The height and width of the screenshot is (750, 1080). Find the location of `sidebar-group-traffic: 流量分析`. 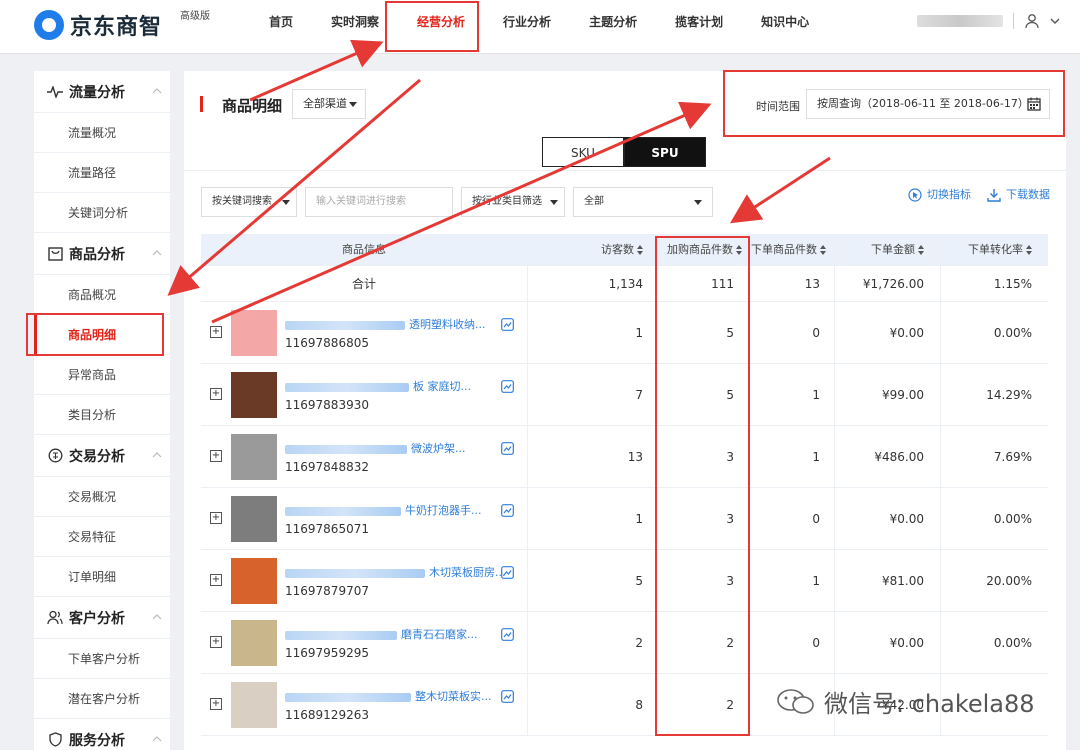

sidebar-group-traffic: 流量分析 is located at coordinates (102, 92).